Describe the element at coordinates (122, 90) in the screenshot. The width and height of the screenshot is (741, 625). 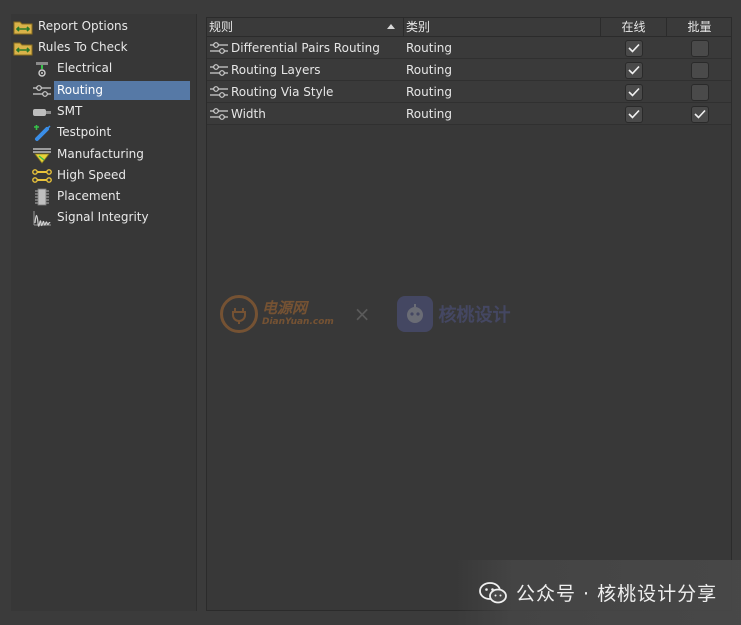
I see `tree-item-label: Routing` at that location.